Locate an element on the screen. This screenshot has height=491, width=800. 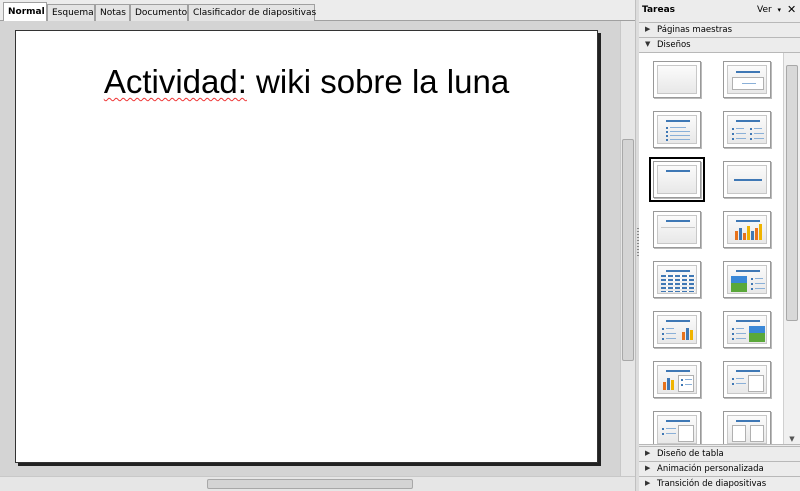
section-master-pages-label: Páginas maestras is located at coordinates (695, 30).